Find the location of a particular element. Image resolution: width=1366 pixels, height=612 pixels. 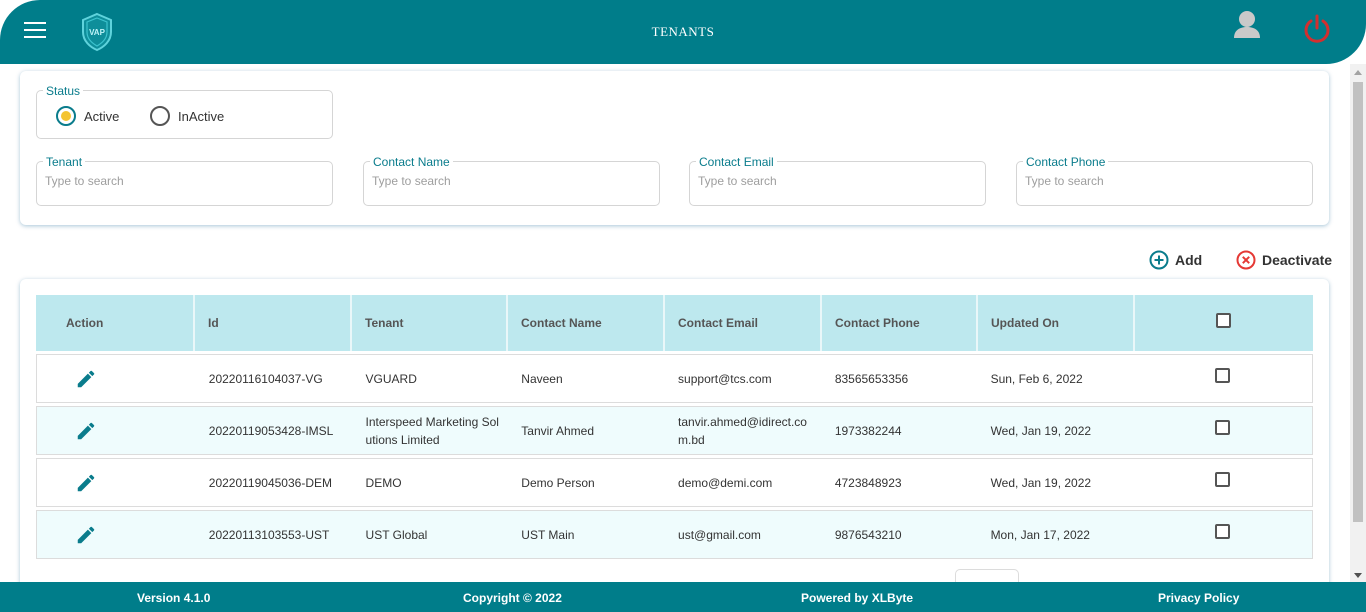

plus-circle-icon is located at coordinates (1159, 260).